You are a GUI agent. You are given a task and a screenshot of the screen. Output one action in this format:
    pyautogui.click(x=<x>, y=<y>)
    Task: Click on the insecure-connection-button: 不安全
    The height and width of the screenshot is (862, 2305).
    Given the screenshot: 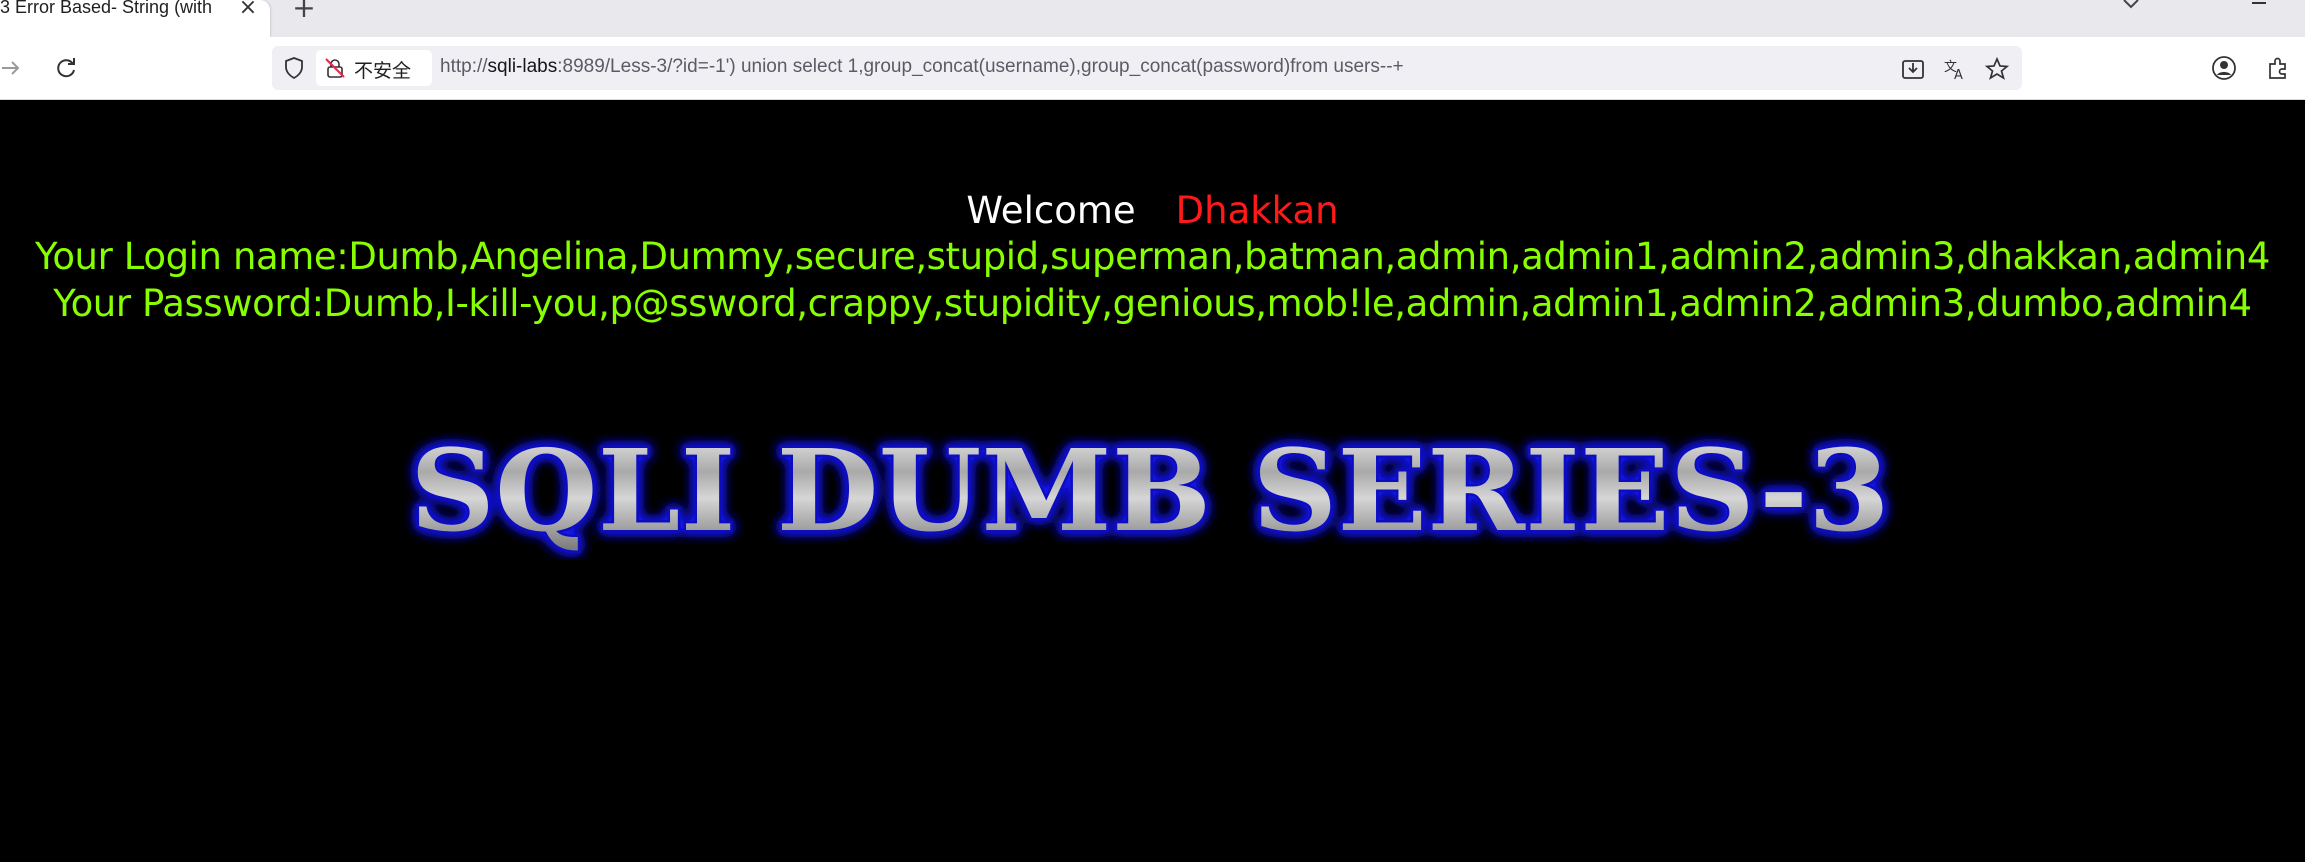 What is the action you would take?
    pyautogui.click(x=374, y=68)
    